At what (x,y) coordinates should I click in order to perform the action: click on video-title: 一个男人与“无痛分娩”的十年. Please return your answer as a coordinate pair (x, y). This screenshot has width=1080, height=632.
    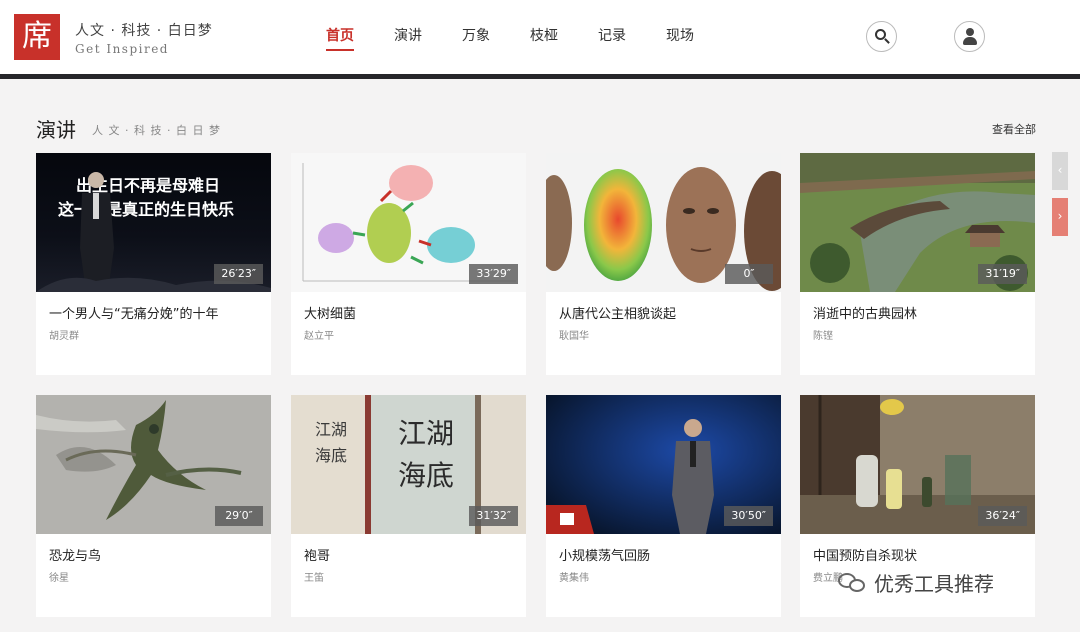
    Looking at the image, I should click on (133, 312).